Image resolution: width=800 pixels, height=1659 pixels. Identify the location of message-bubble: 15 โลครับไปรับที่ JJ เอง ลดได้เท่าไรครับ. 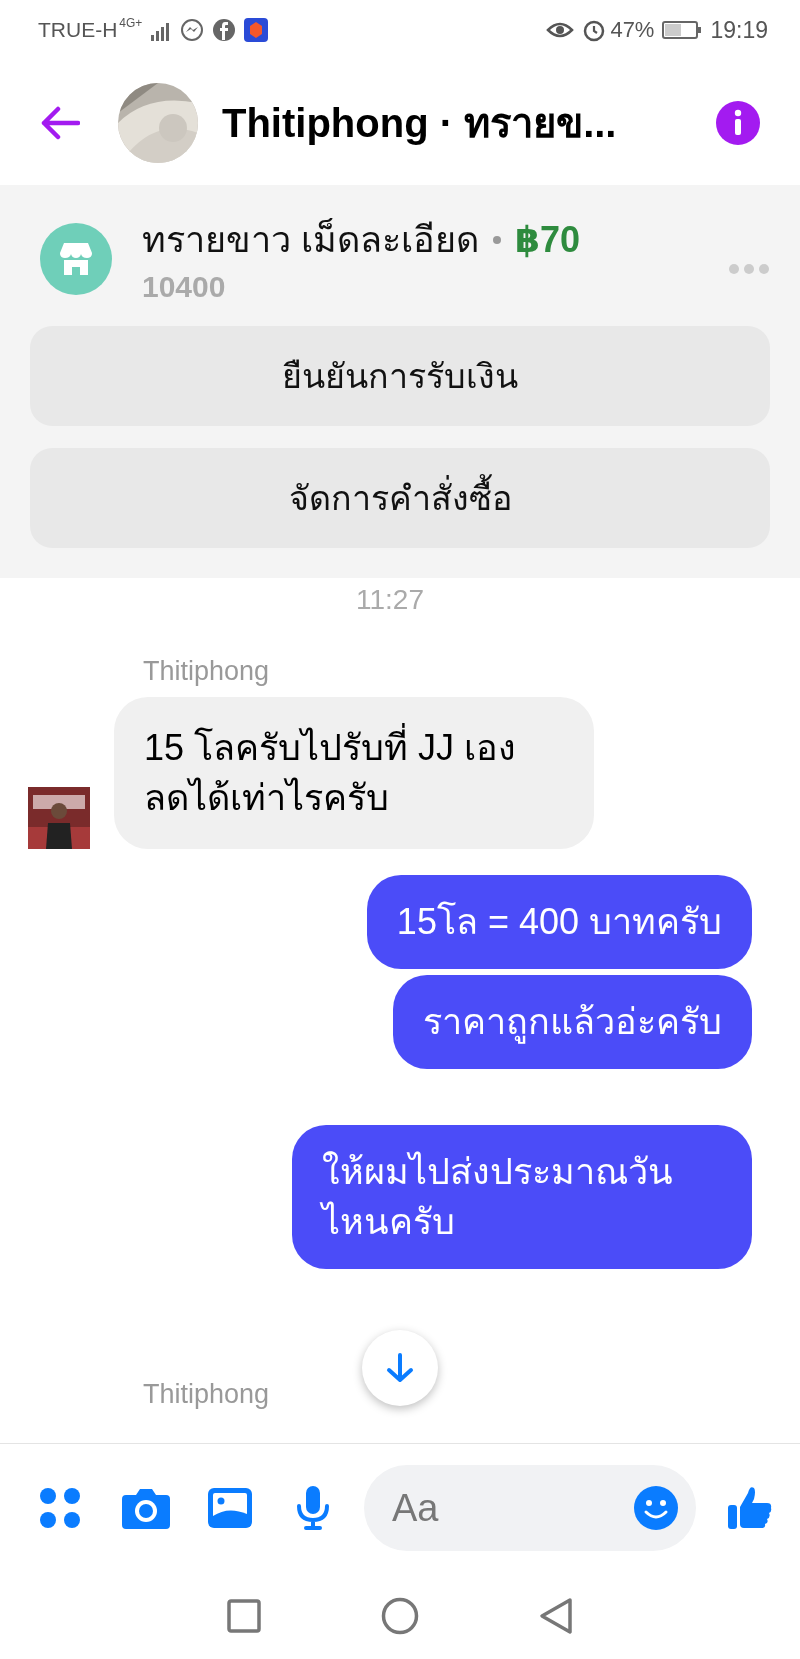
(354, 773).